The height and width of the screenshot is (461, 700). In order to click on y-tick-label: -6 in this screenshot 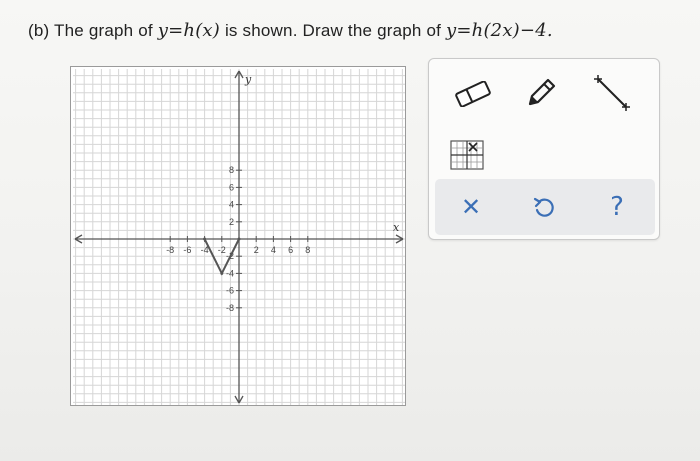, I will do `click(230, 291)`.